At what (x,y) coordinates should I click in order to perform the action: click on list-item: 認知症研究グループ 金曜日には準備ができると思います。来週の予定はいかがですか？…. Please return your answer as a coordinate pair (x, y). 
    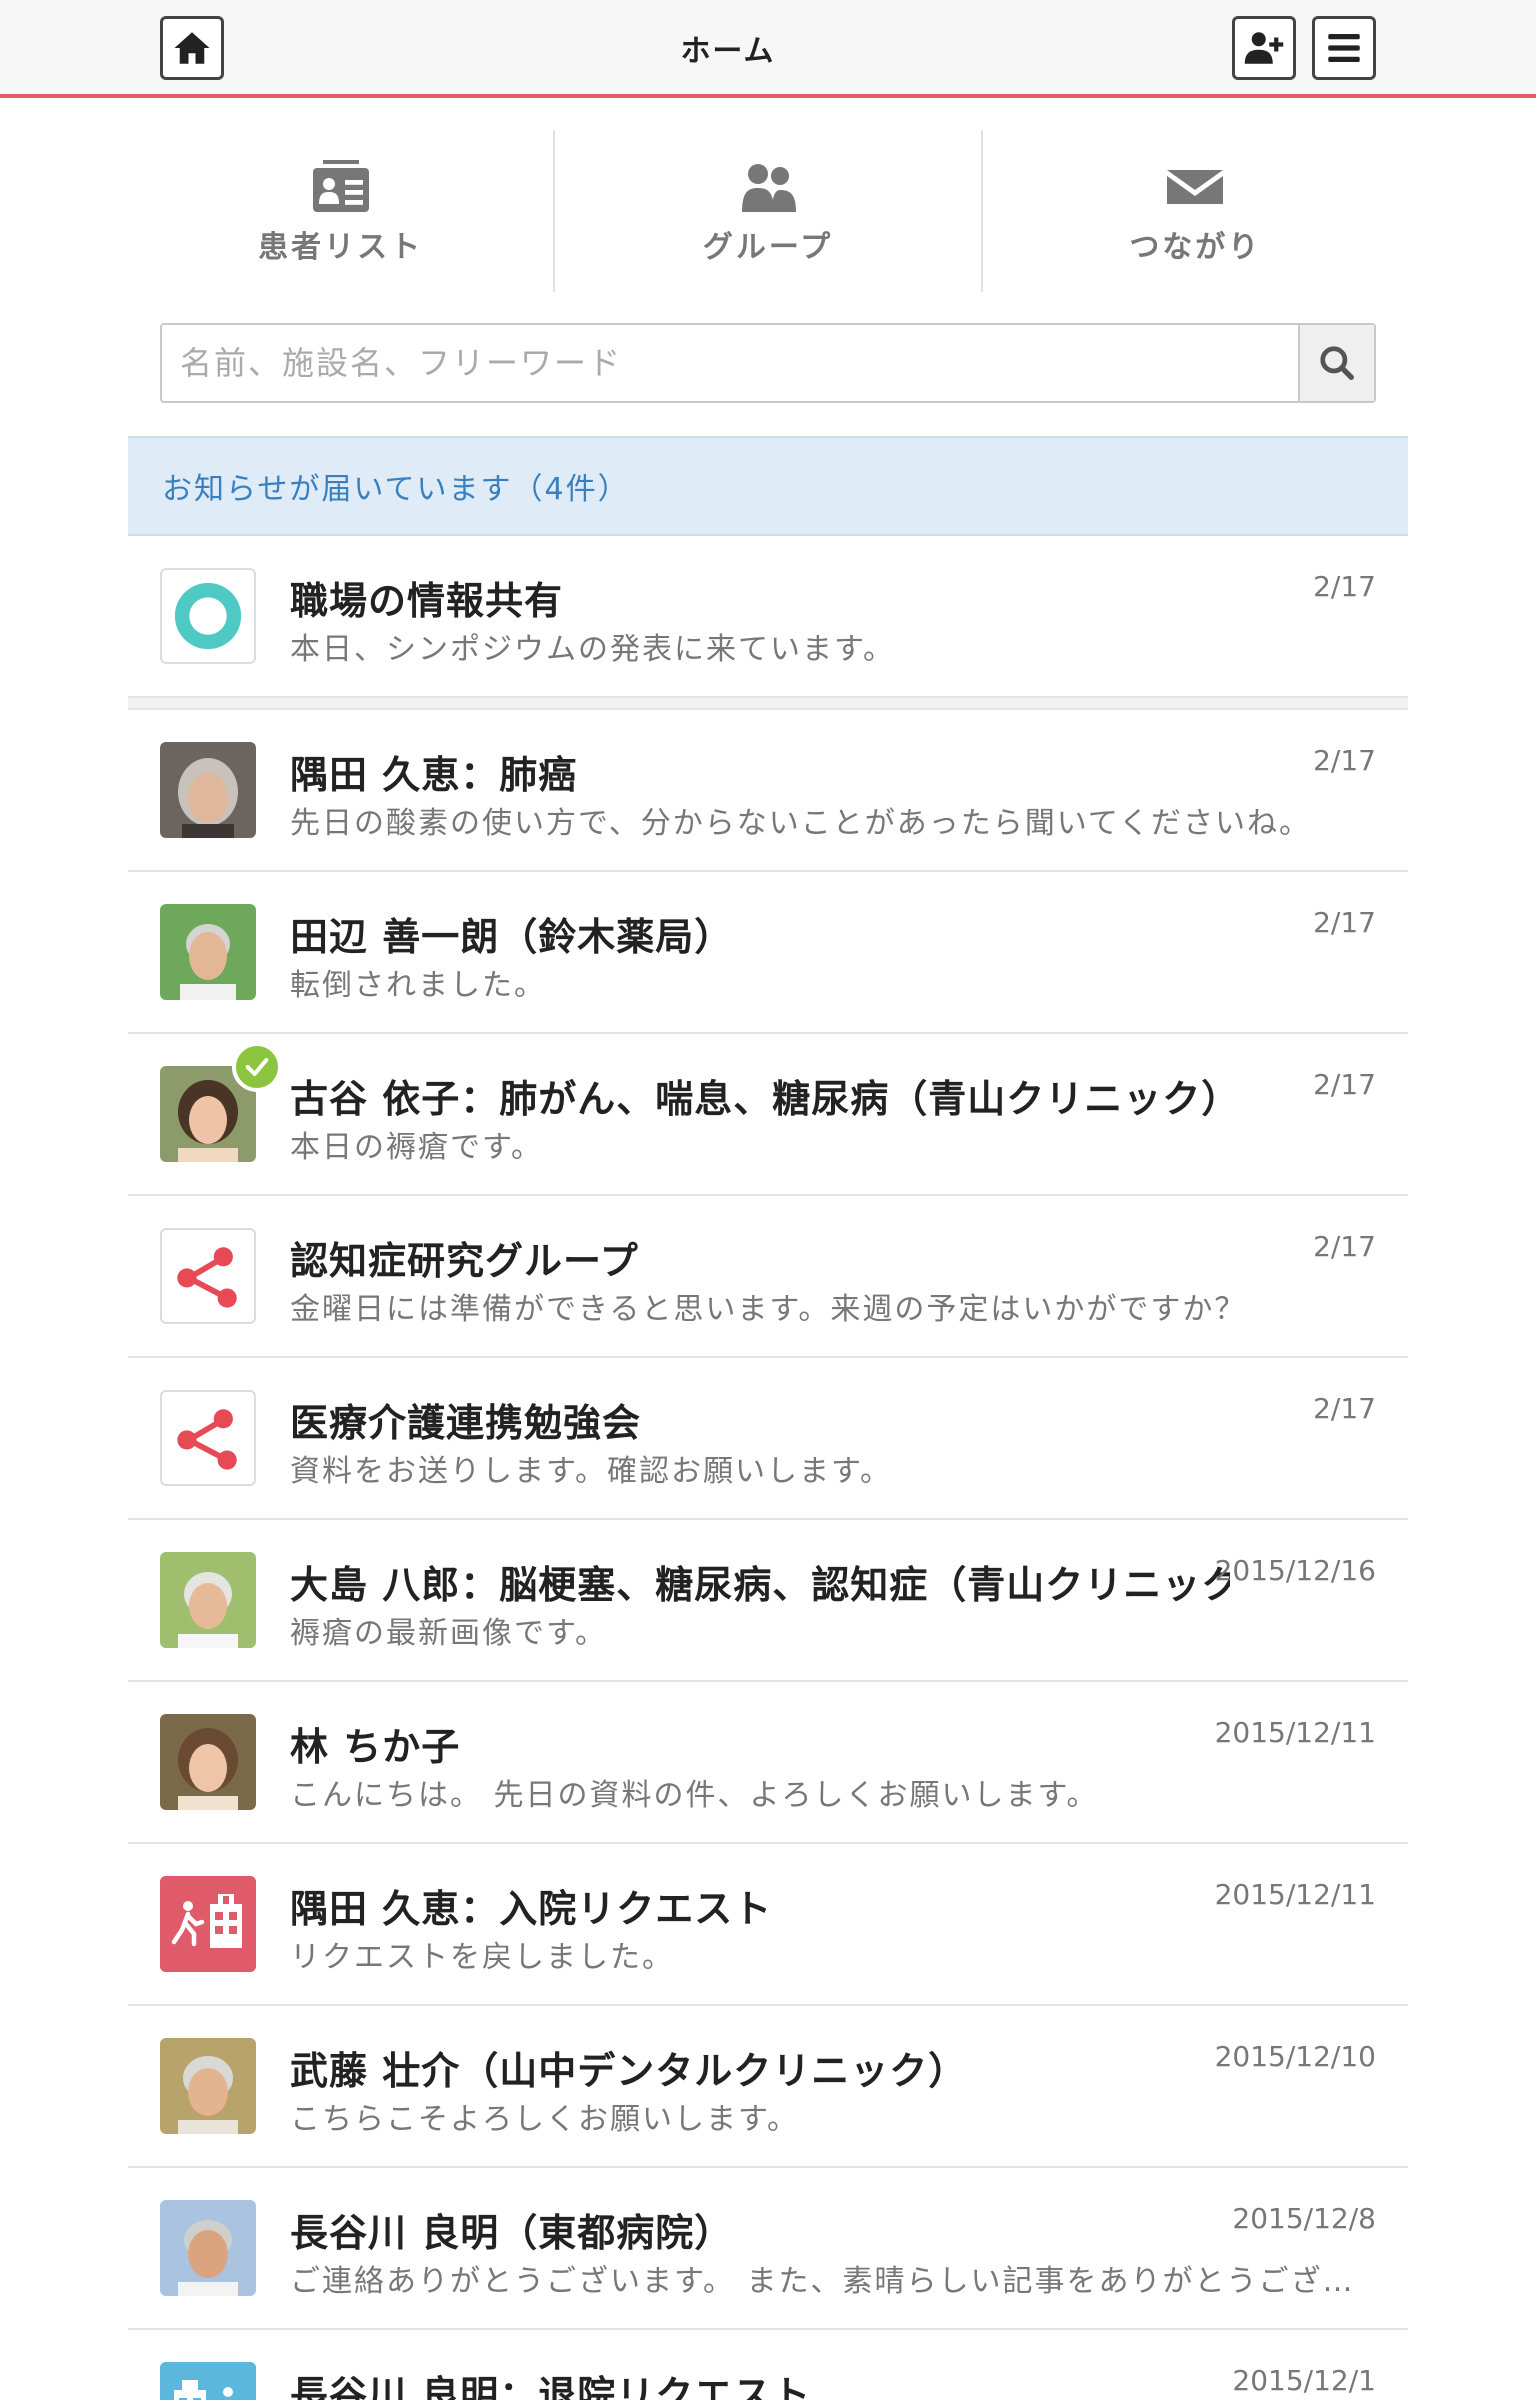
    Looking at the image, I should click on (768, 1277).